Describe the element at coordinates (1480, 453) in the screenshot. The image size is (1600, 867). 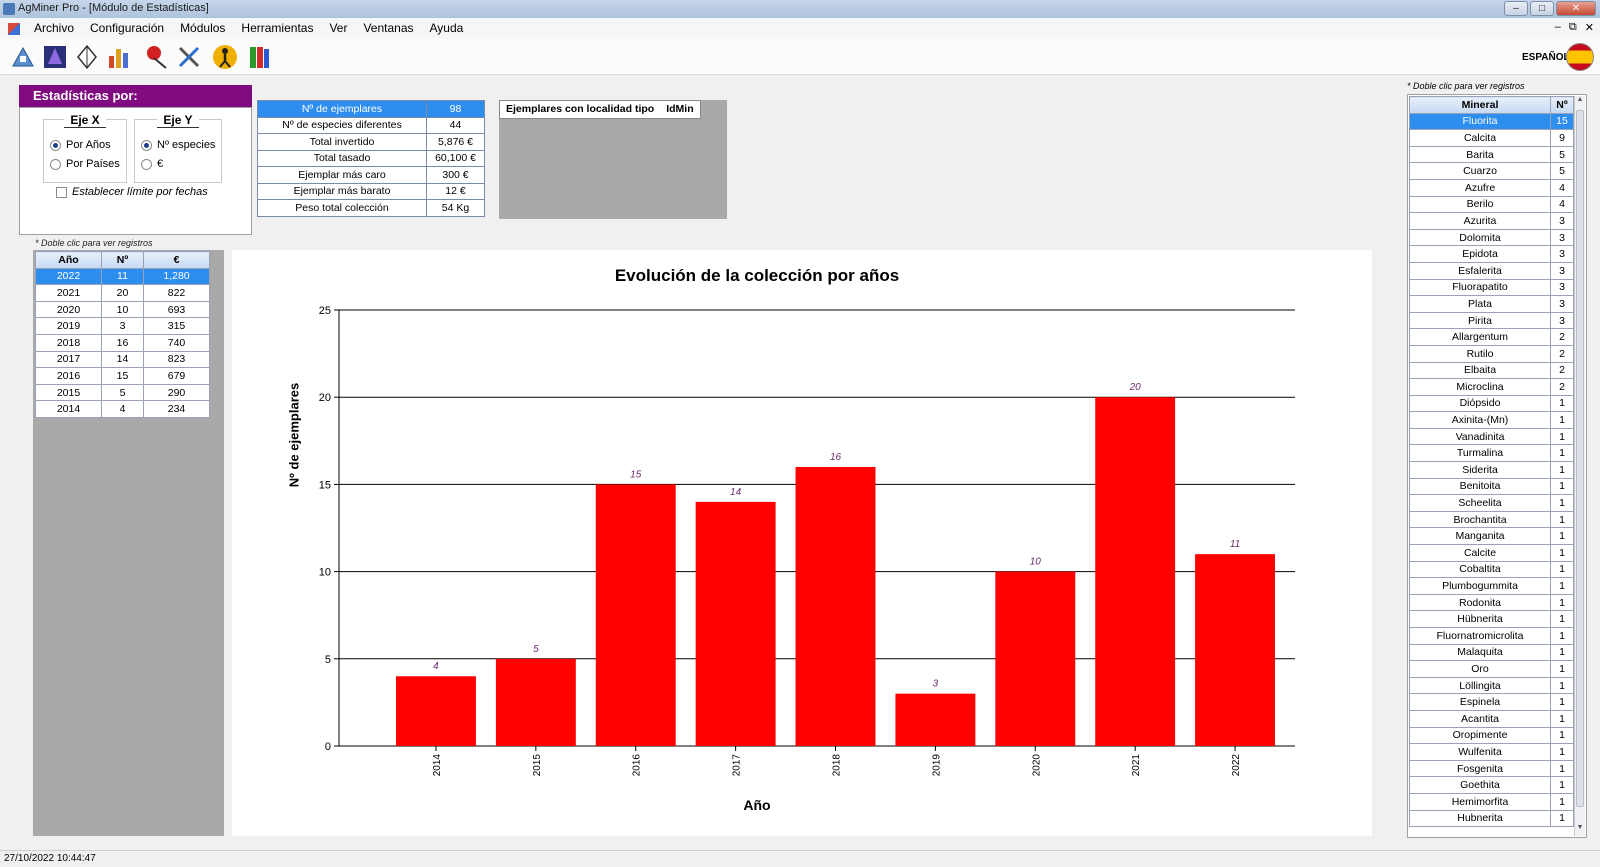
I see `mineral-name: Turmalina` at that location.